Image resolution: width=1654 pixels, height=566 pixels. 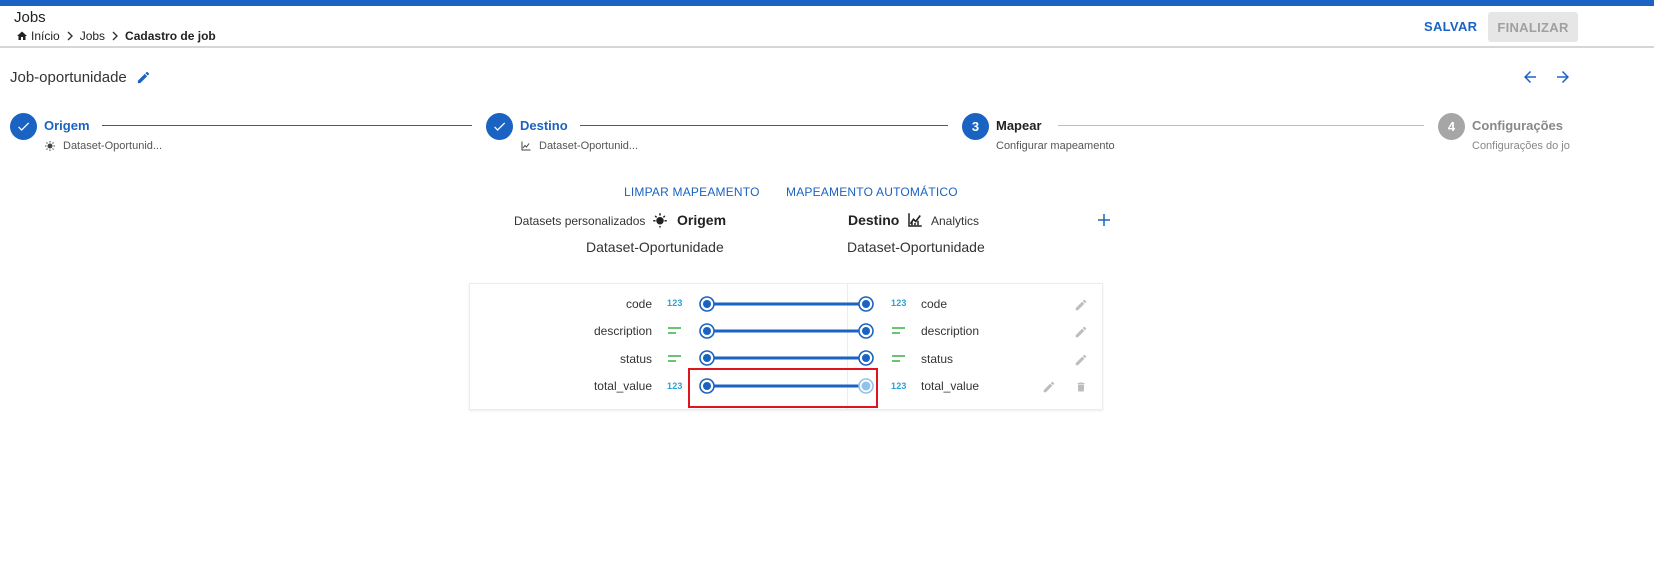 What do you see at coordinates (786, 304) in the screenshot?
I see `connector-row-code` at bounding box center [786, 304].